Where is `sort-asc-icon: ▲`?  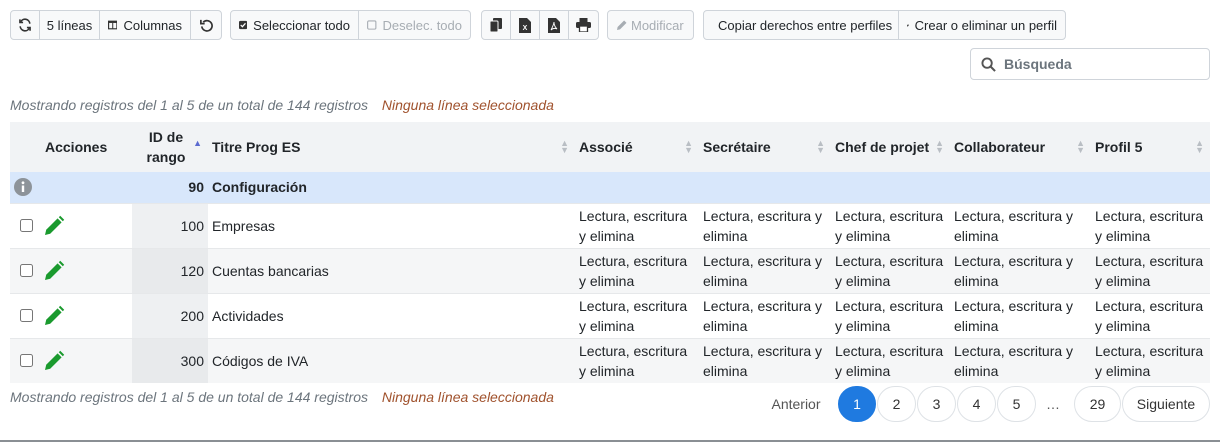
sort-asc-icon: ▲ is located at coordinates (197, 143).